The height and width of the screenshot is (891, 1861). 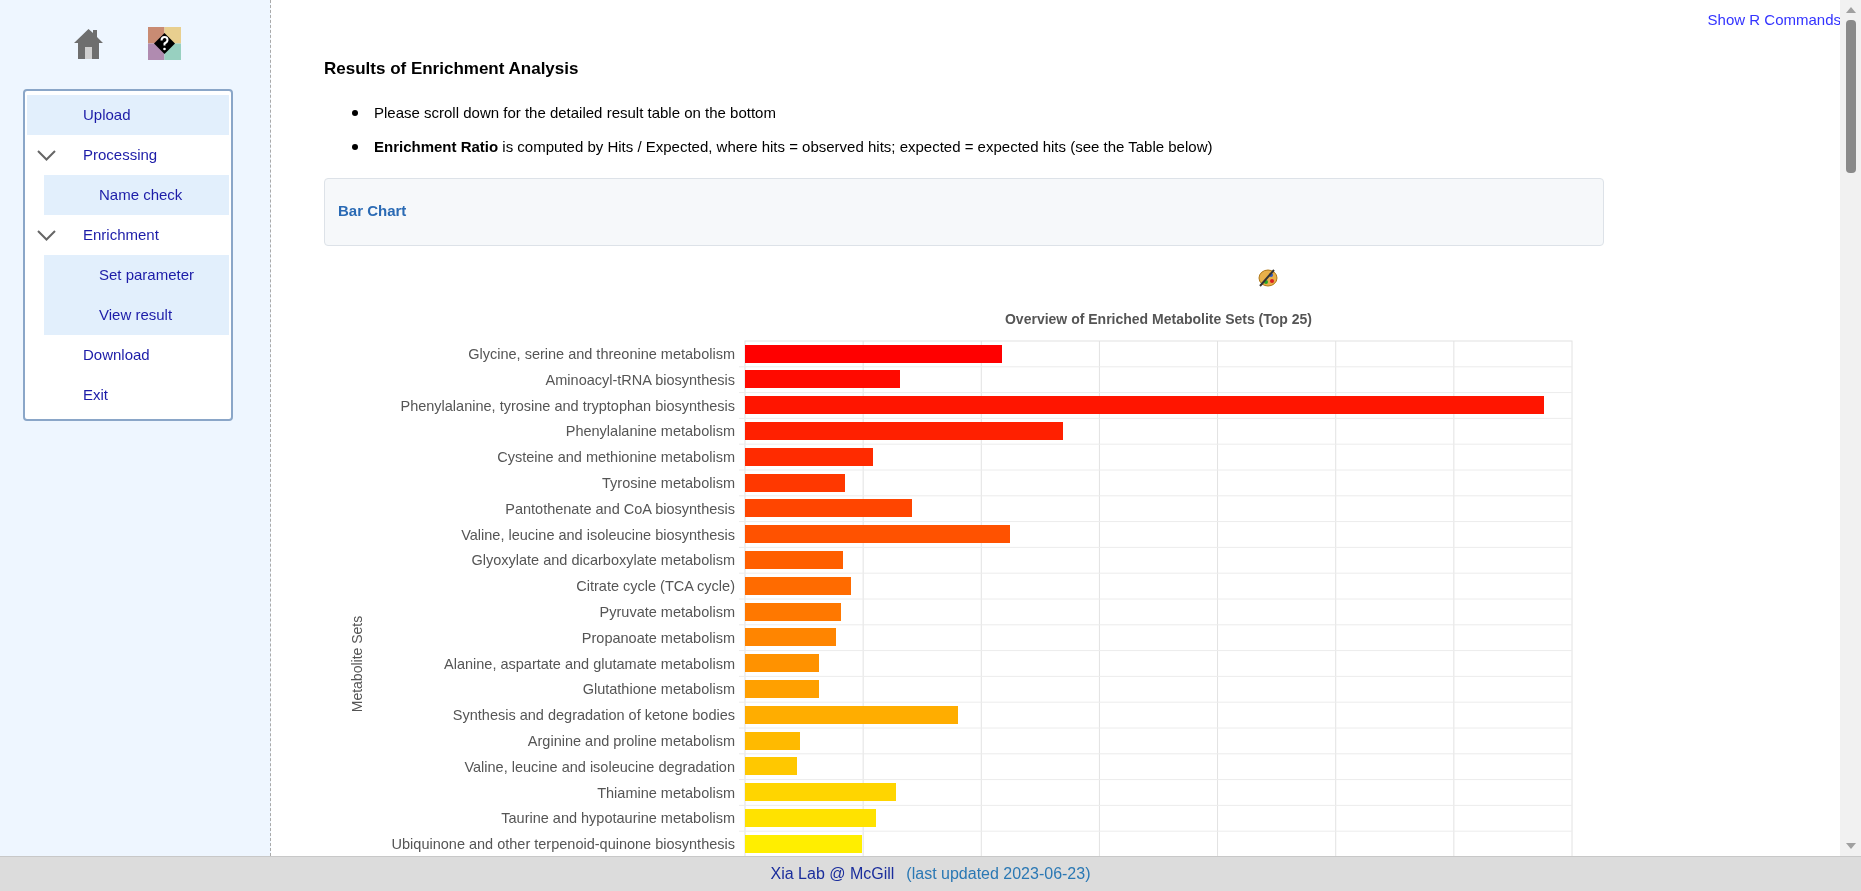 What do you see at coordinates (640, 379) in the screenshot?
I see `category-label: Aminoacyl-tRNA biosynthesis` at bounding box center [640, 379].